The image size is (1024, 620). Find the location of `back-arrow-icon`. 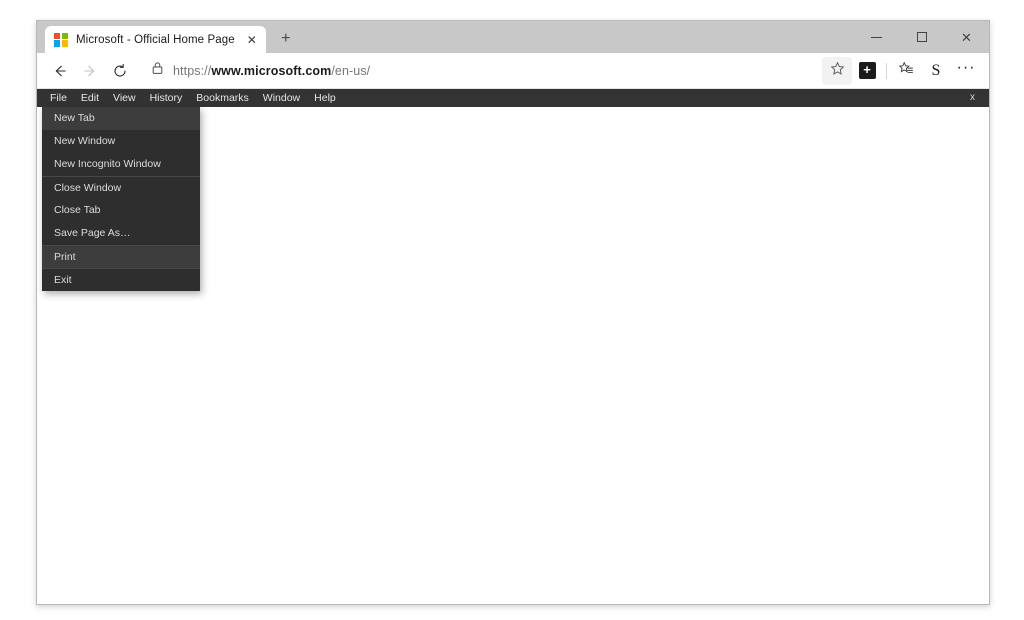

back-arrow-icon is located at coordinates (60, 71).